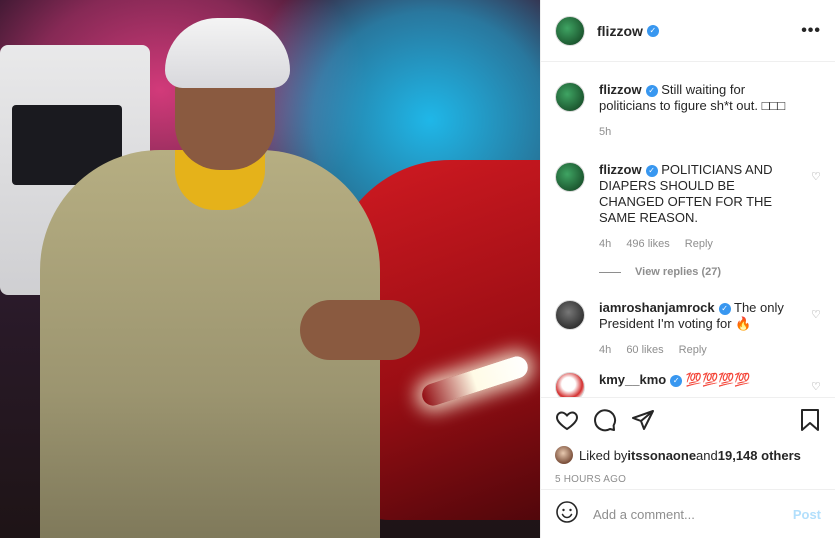 The image size is (835, 538). Describe the element at coordinates (688, 31) in the screenshot. I see `post-header: flizzow ✓ •••` at that location.